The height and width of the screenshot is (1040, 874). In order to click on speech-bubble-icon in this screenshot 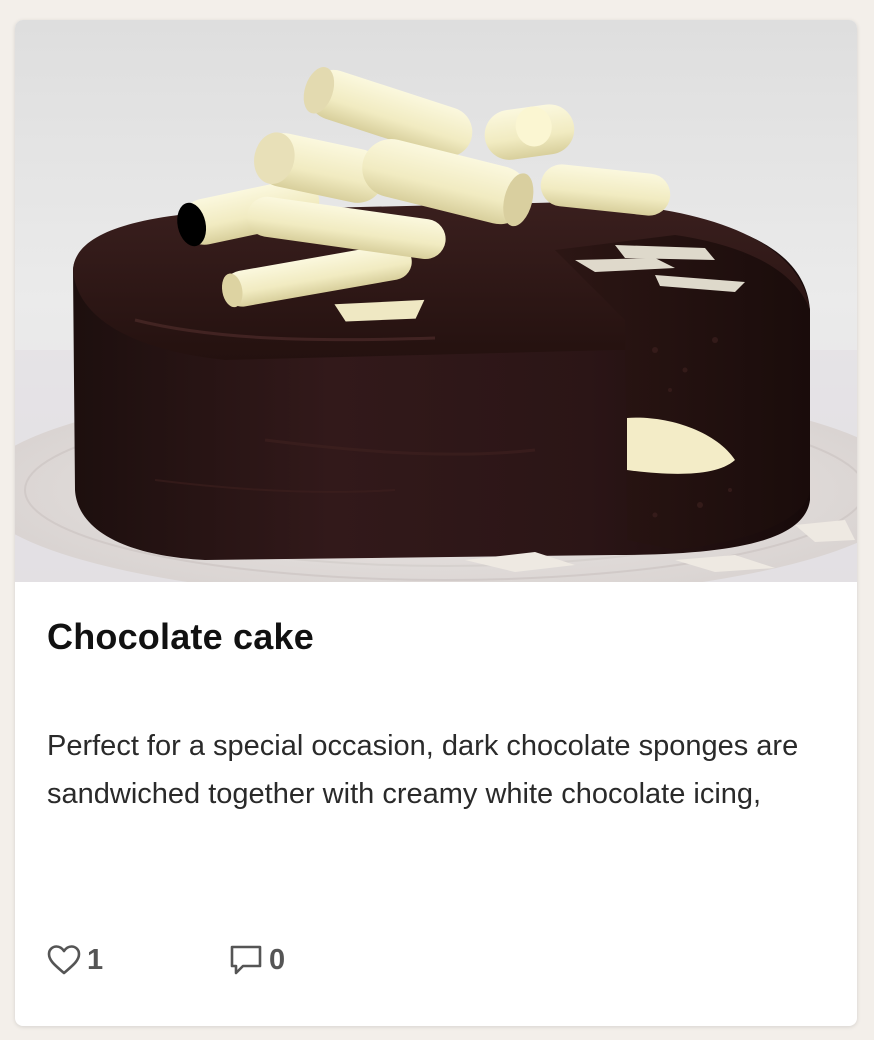, I will do `click(246, 960)`.